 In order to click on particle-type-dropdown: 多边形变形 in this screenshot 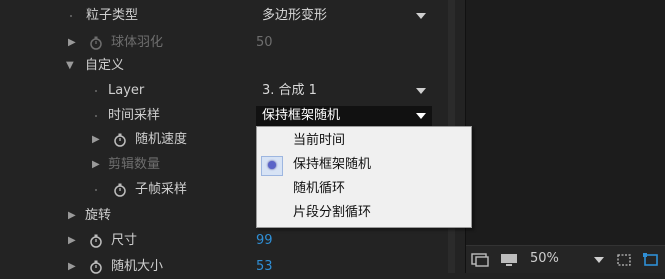, I will do `click(344, 16)`.